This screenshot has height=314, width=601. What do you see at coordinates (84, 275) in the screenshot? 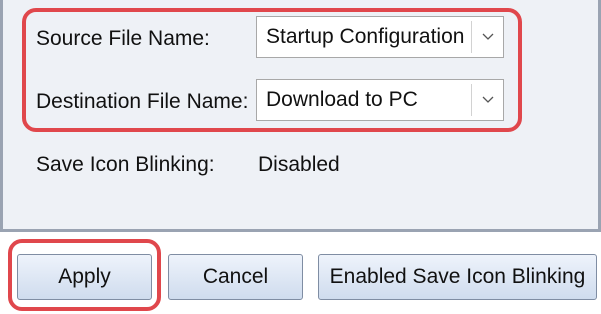
I see `apply-highlight-box` at bounding box center [84, 275].